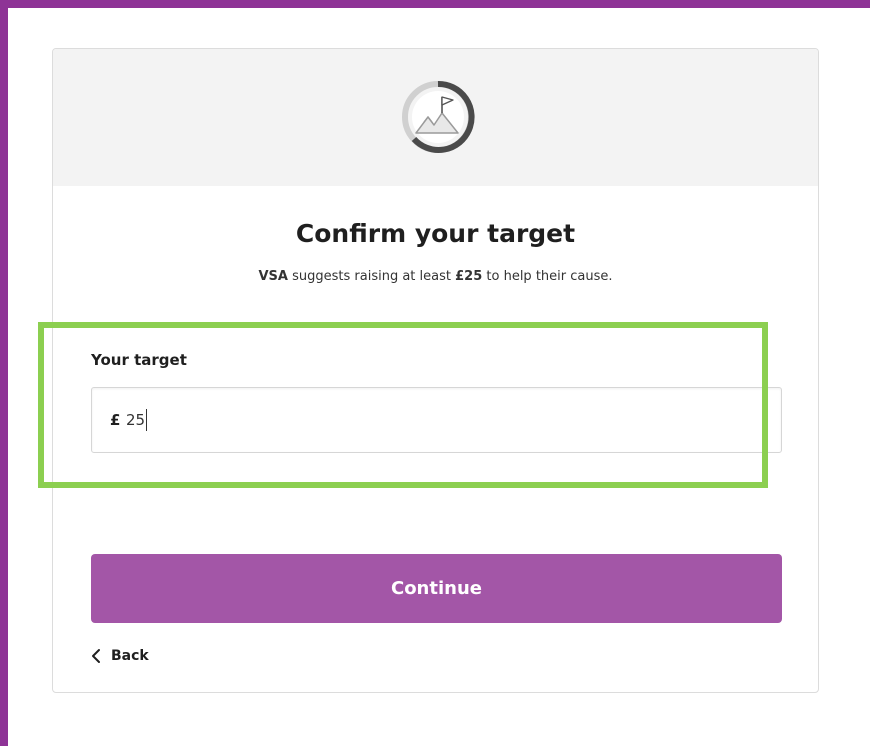 The height and width of the screenshot is (746, 870). Describe the element at coordinates (147, 420) in the screenshot. I see `text-caret` at that location.